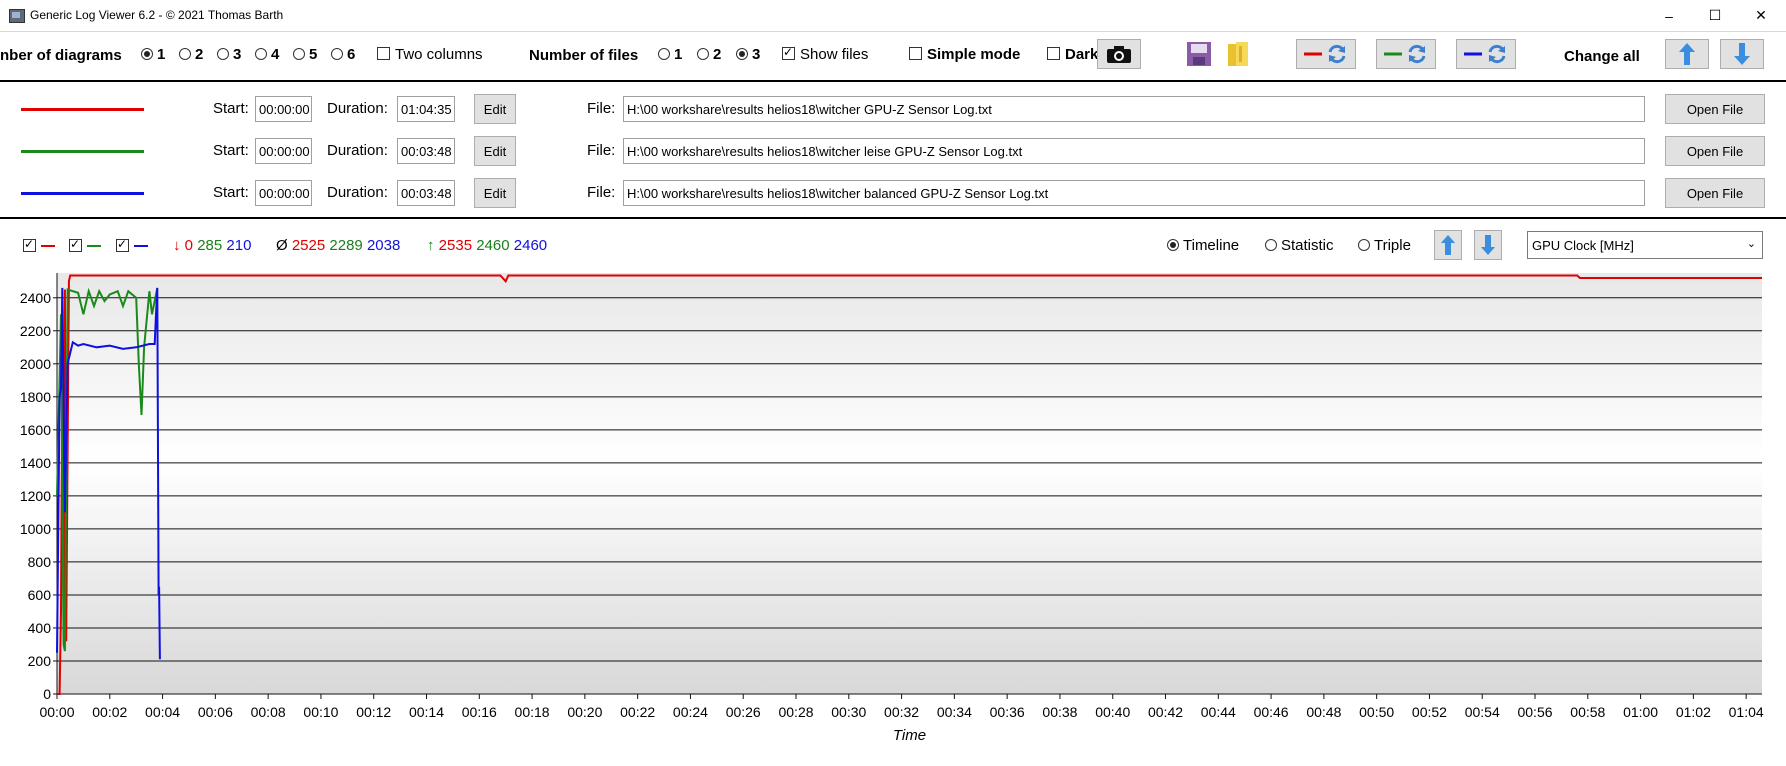 Image resolution: width=1786 pixels, height=766 pixels. What do you see at coordinates (1746, 712) in the screenshot?
I see `x-tick-label: 01:04` at bounding box center [1746, 712].